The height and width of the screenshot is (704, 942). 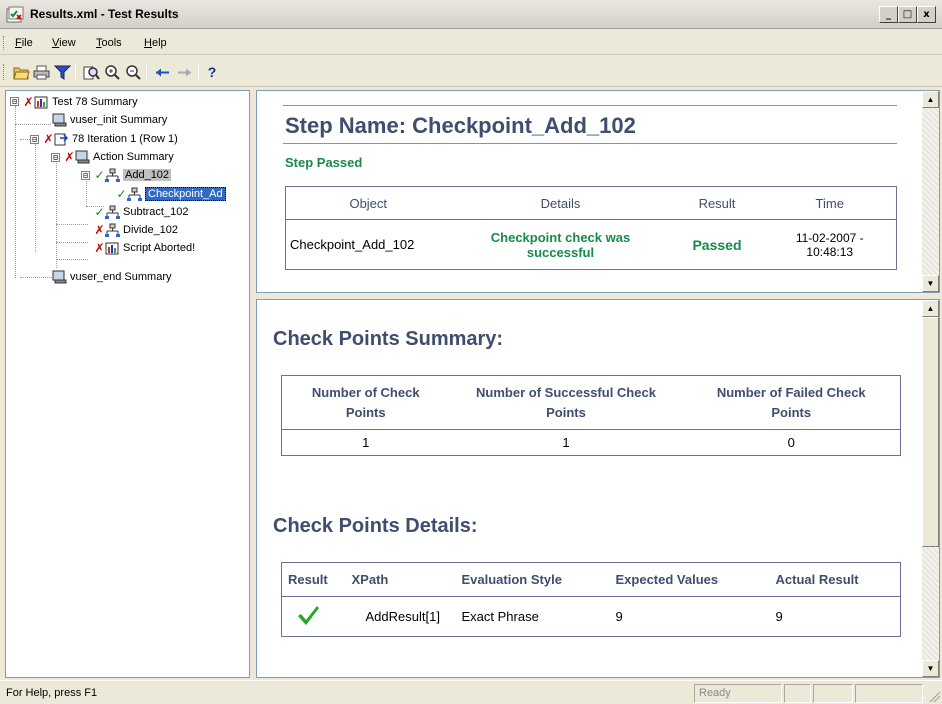 I want to click on column-header: Actual Result, so click(x=835, y=579).